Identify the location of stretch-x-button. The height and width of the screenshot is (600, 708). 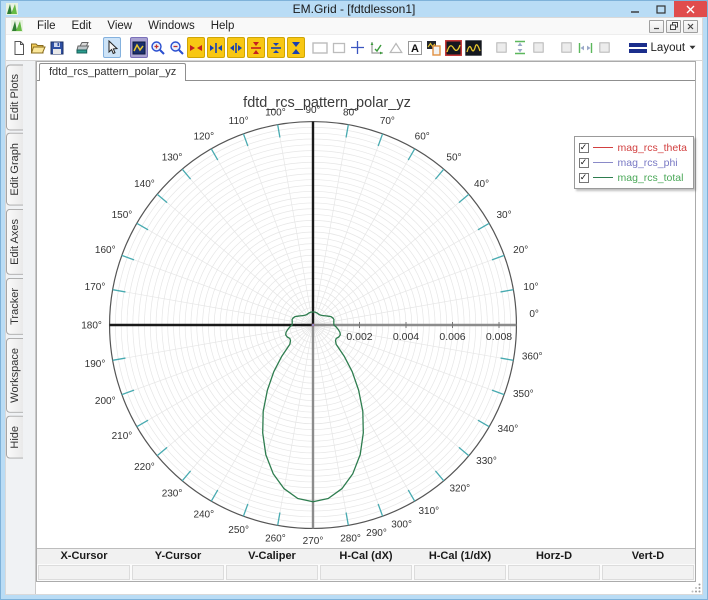
(216, 47).